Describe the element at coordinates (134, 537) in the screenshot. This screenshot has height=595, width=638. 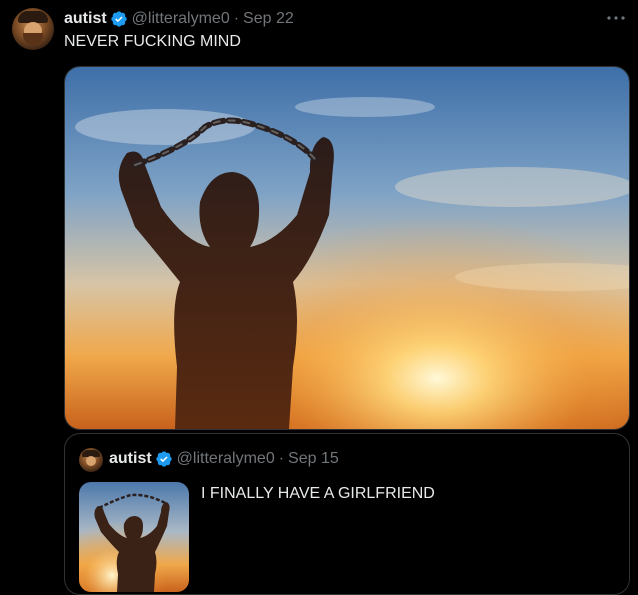
I see `quoted-tweet-thumbnail` at that location.